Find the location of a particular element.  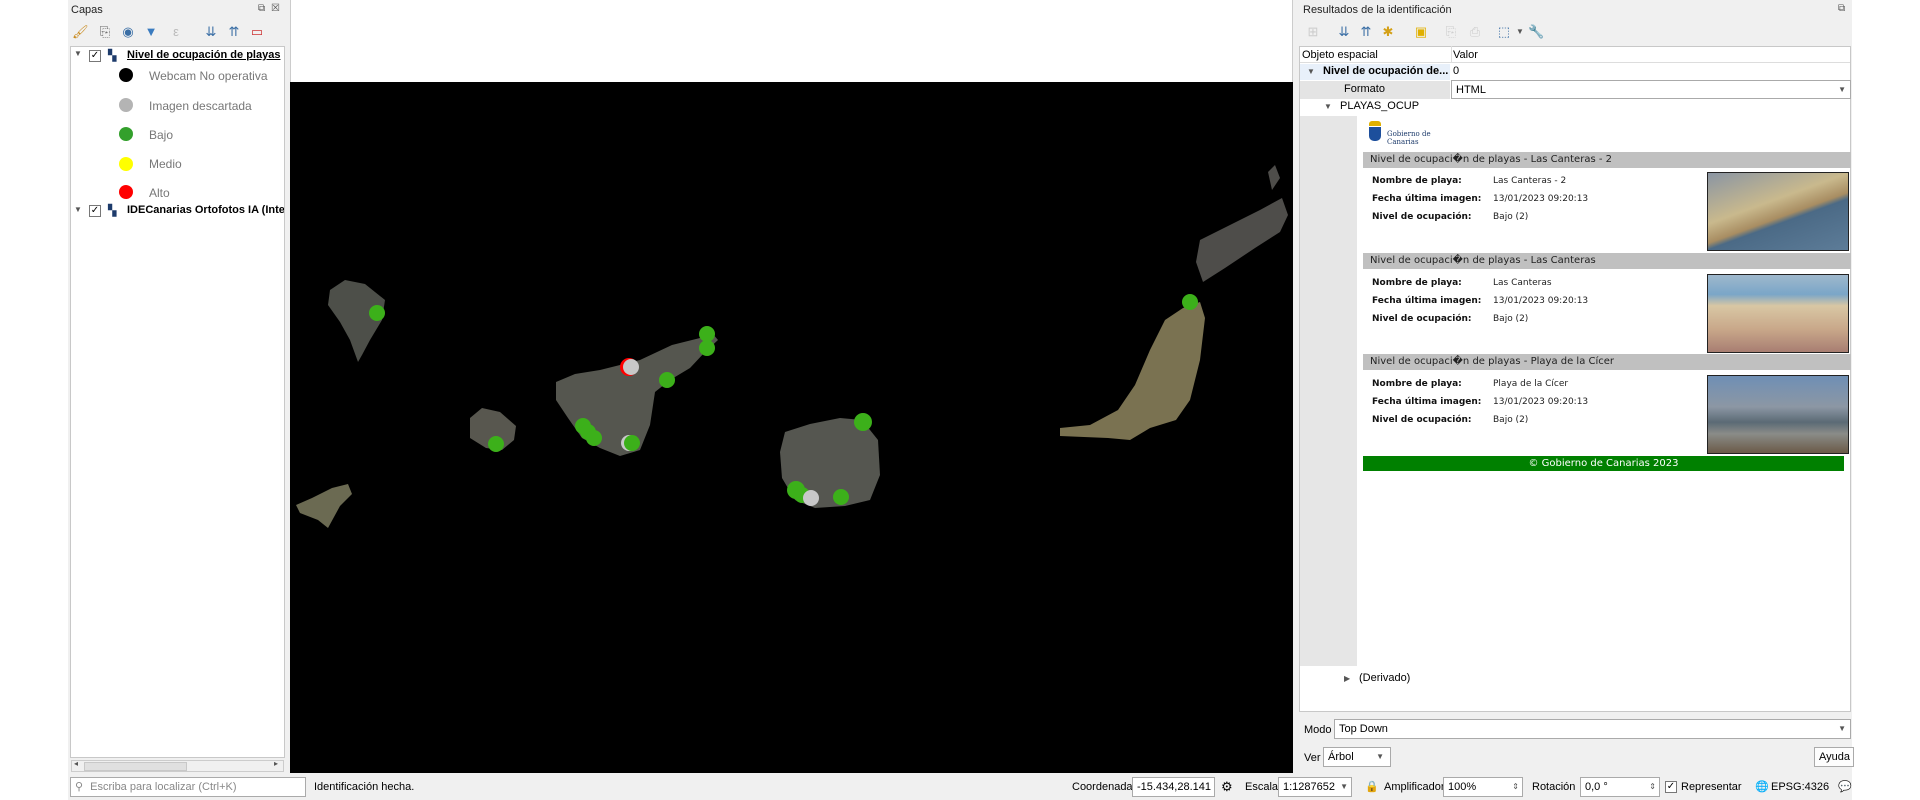

view-select: Árbol ▼ is located at coordinates (1357, 757).